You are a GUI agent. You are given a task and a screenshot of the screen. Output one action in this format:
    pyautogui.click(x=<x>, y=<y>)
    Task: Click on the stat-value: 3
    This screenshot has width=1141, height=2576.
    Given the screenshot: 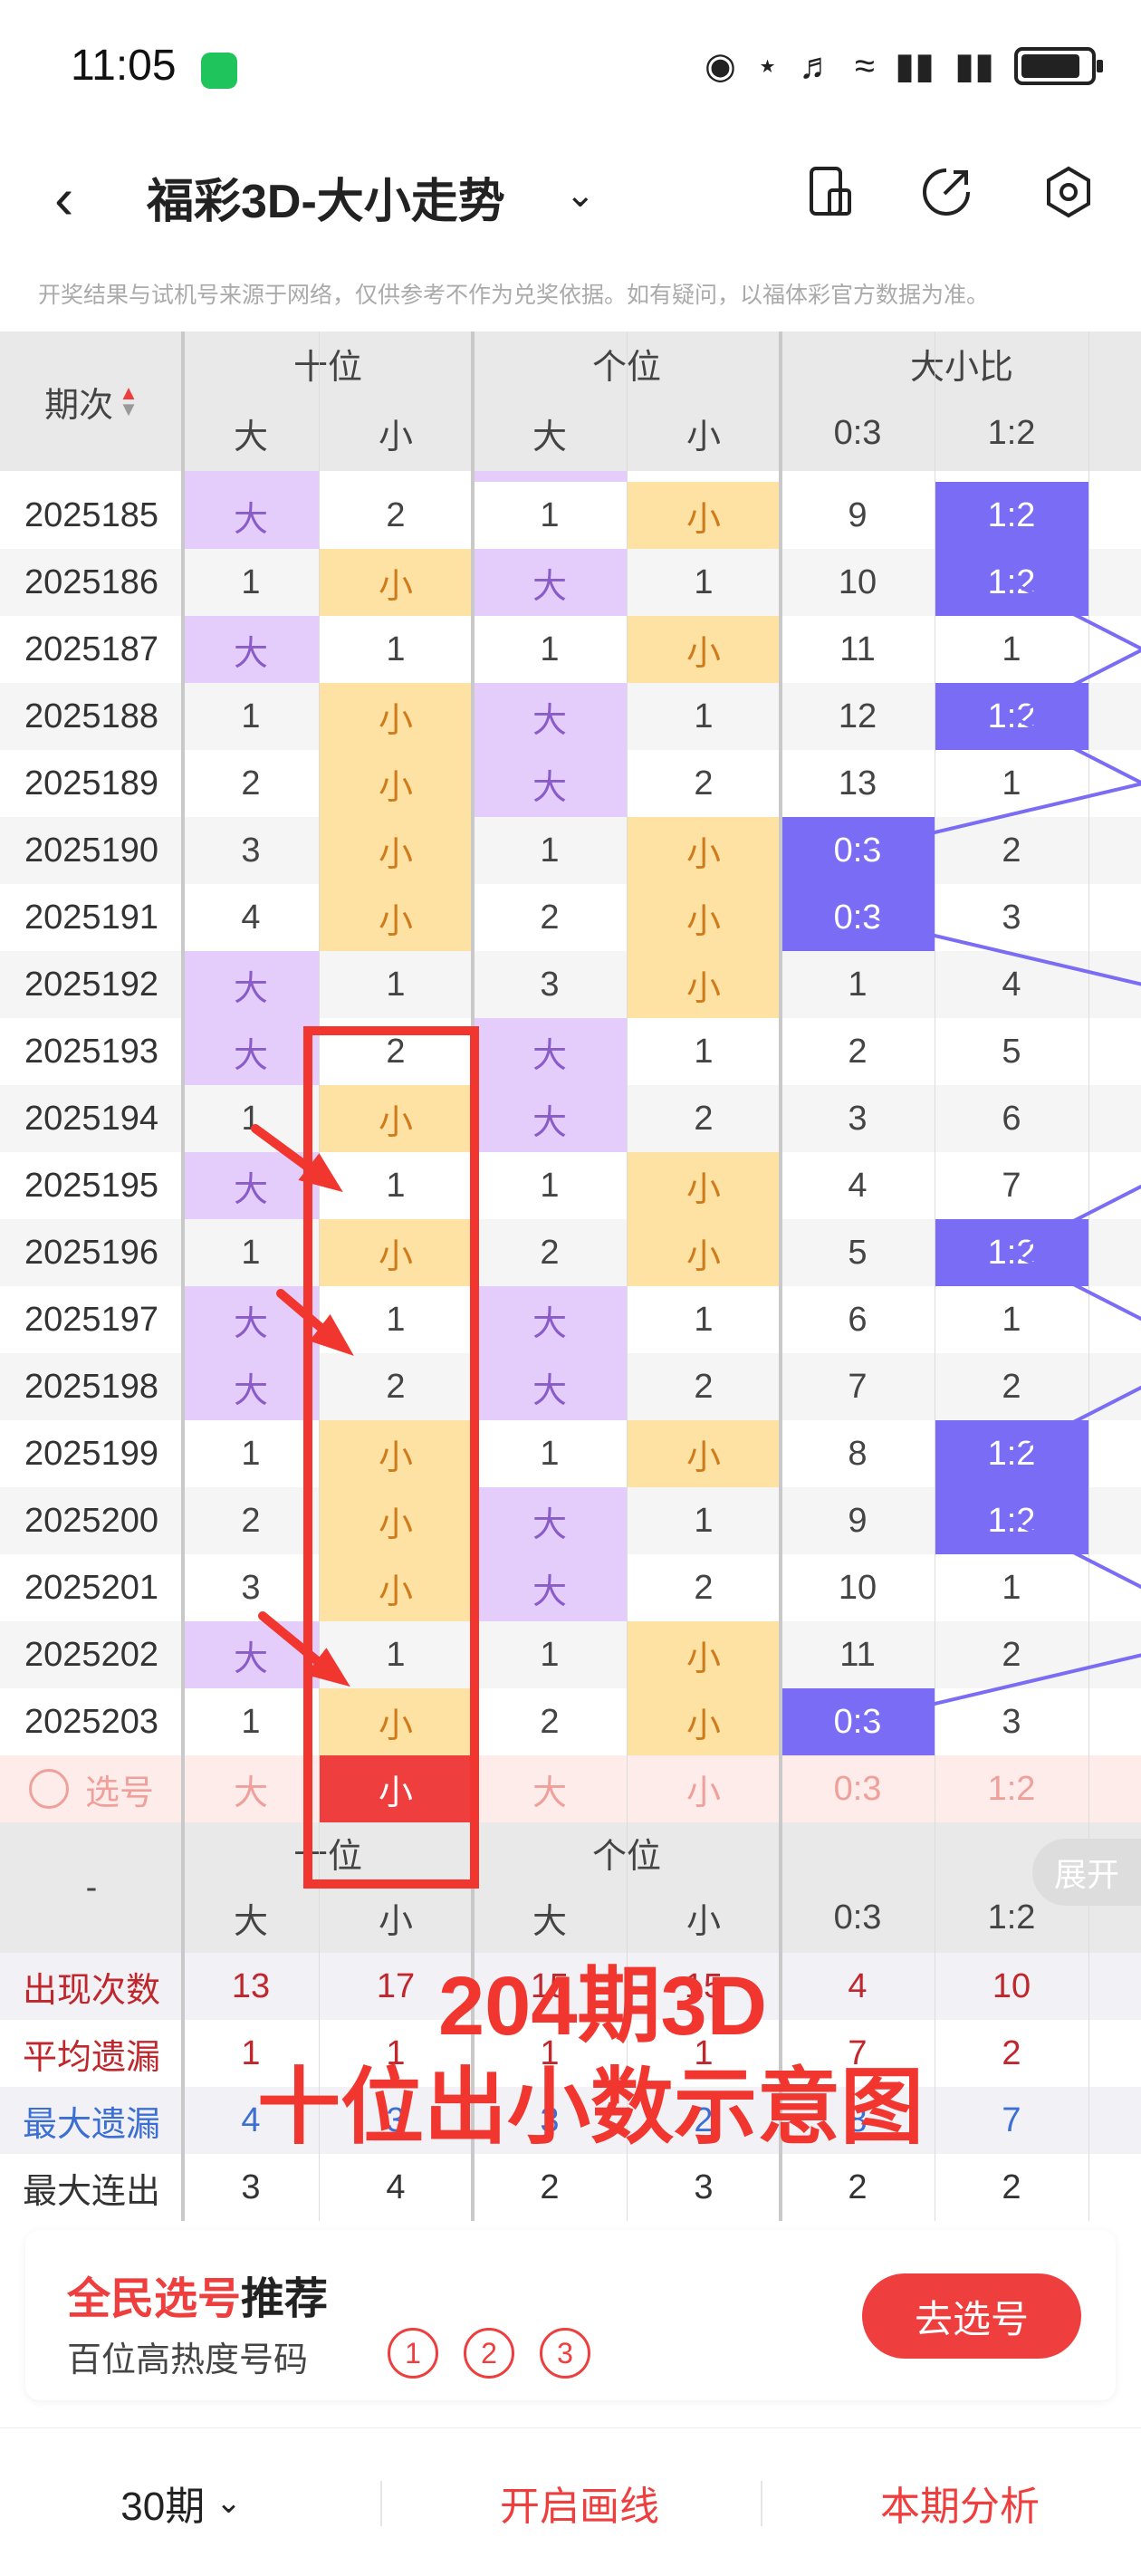 What is the action you would take?
    pyautogui.click(x=704, y=2187)
    